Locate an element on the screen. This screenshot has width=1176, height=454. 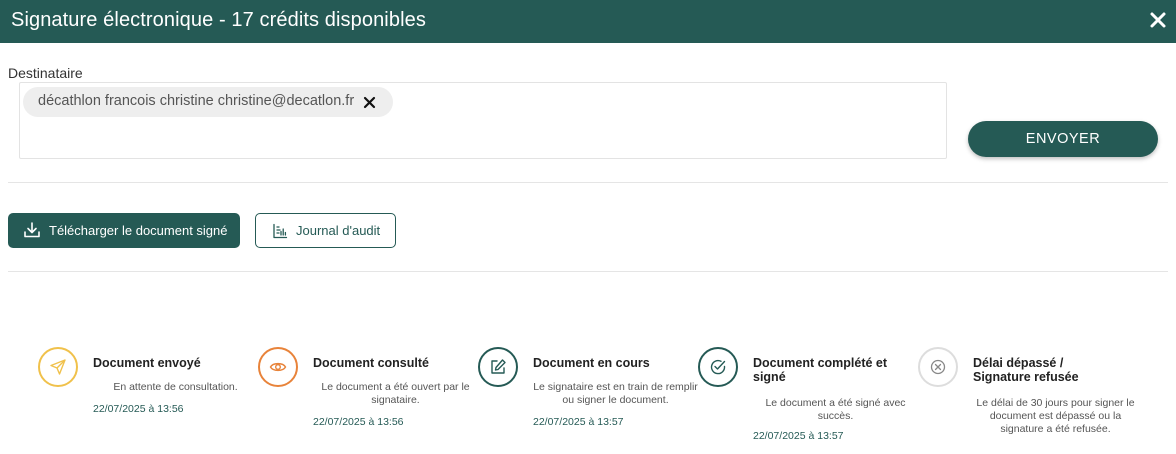
edit-icon is located at coordinates (498, 367).